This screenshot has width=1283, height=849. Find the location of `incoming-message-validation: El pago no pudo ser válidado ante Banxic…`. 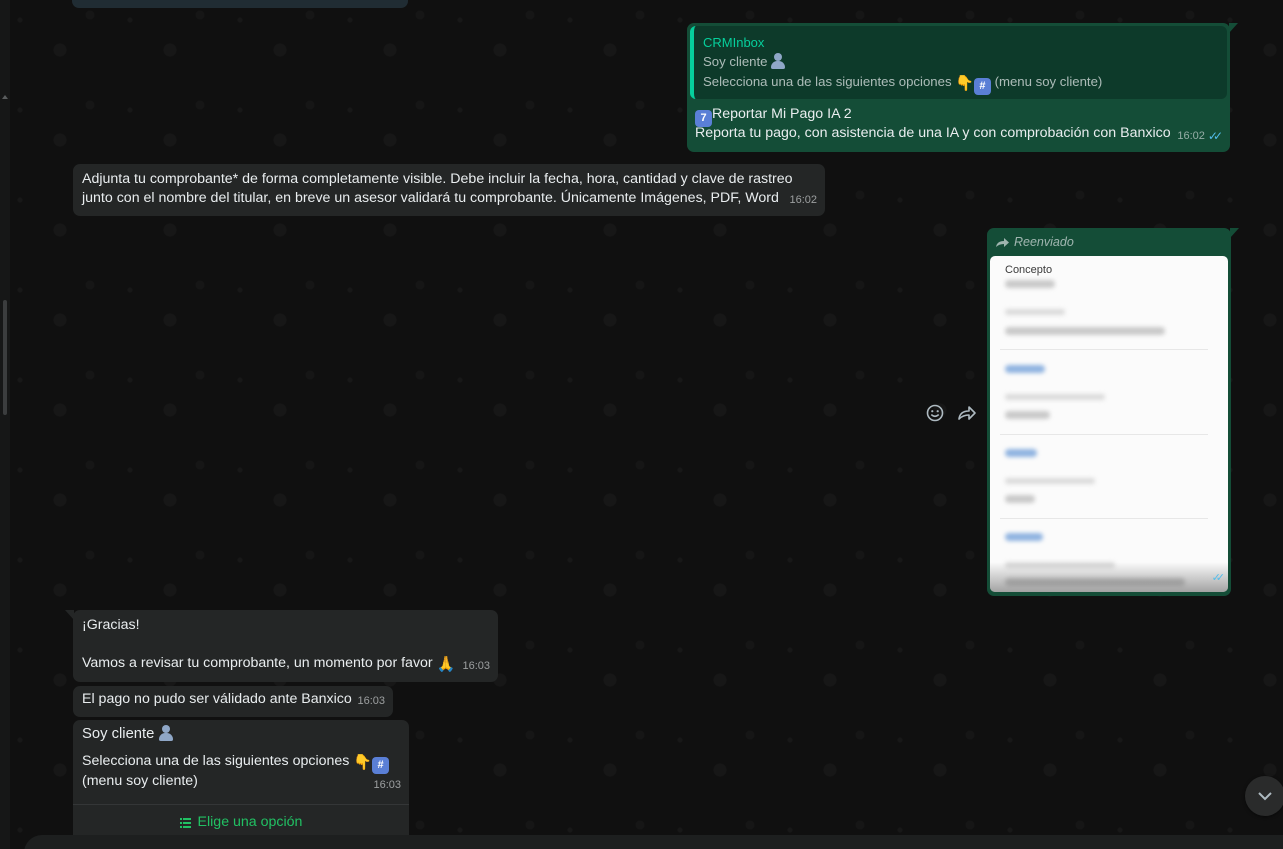

incoming-message-validation: El pago no pudo ser válidado ante Banxic… is located at coordinates (233, 701).